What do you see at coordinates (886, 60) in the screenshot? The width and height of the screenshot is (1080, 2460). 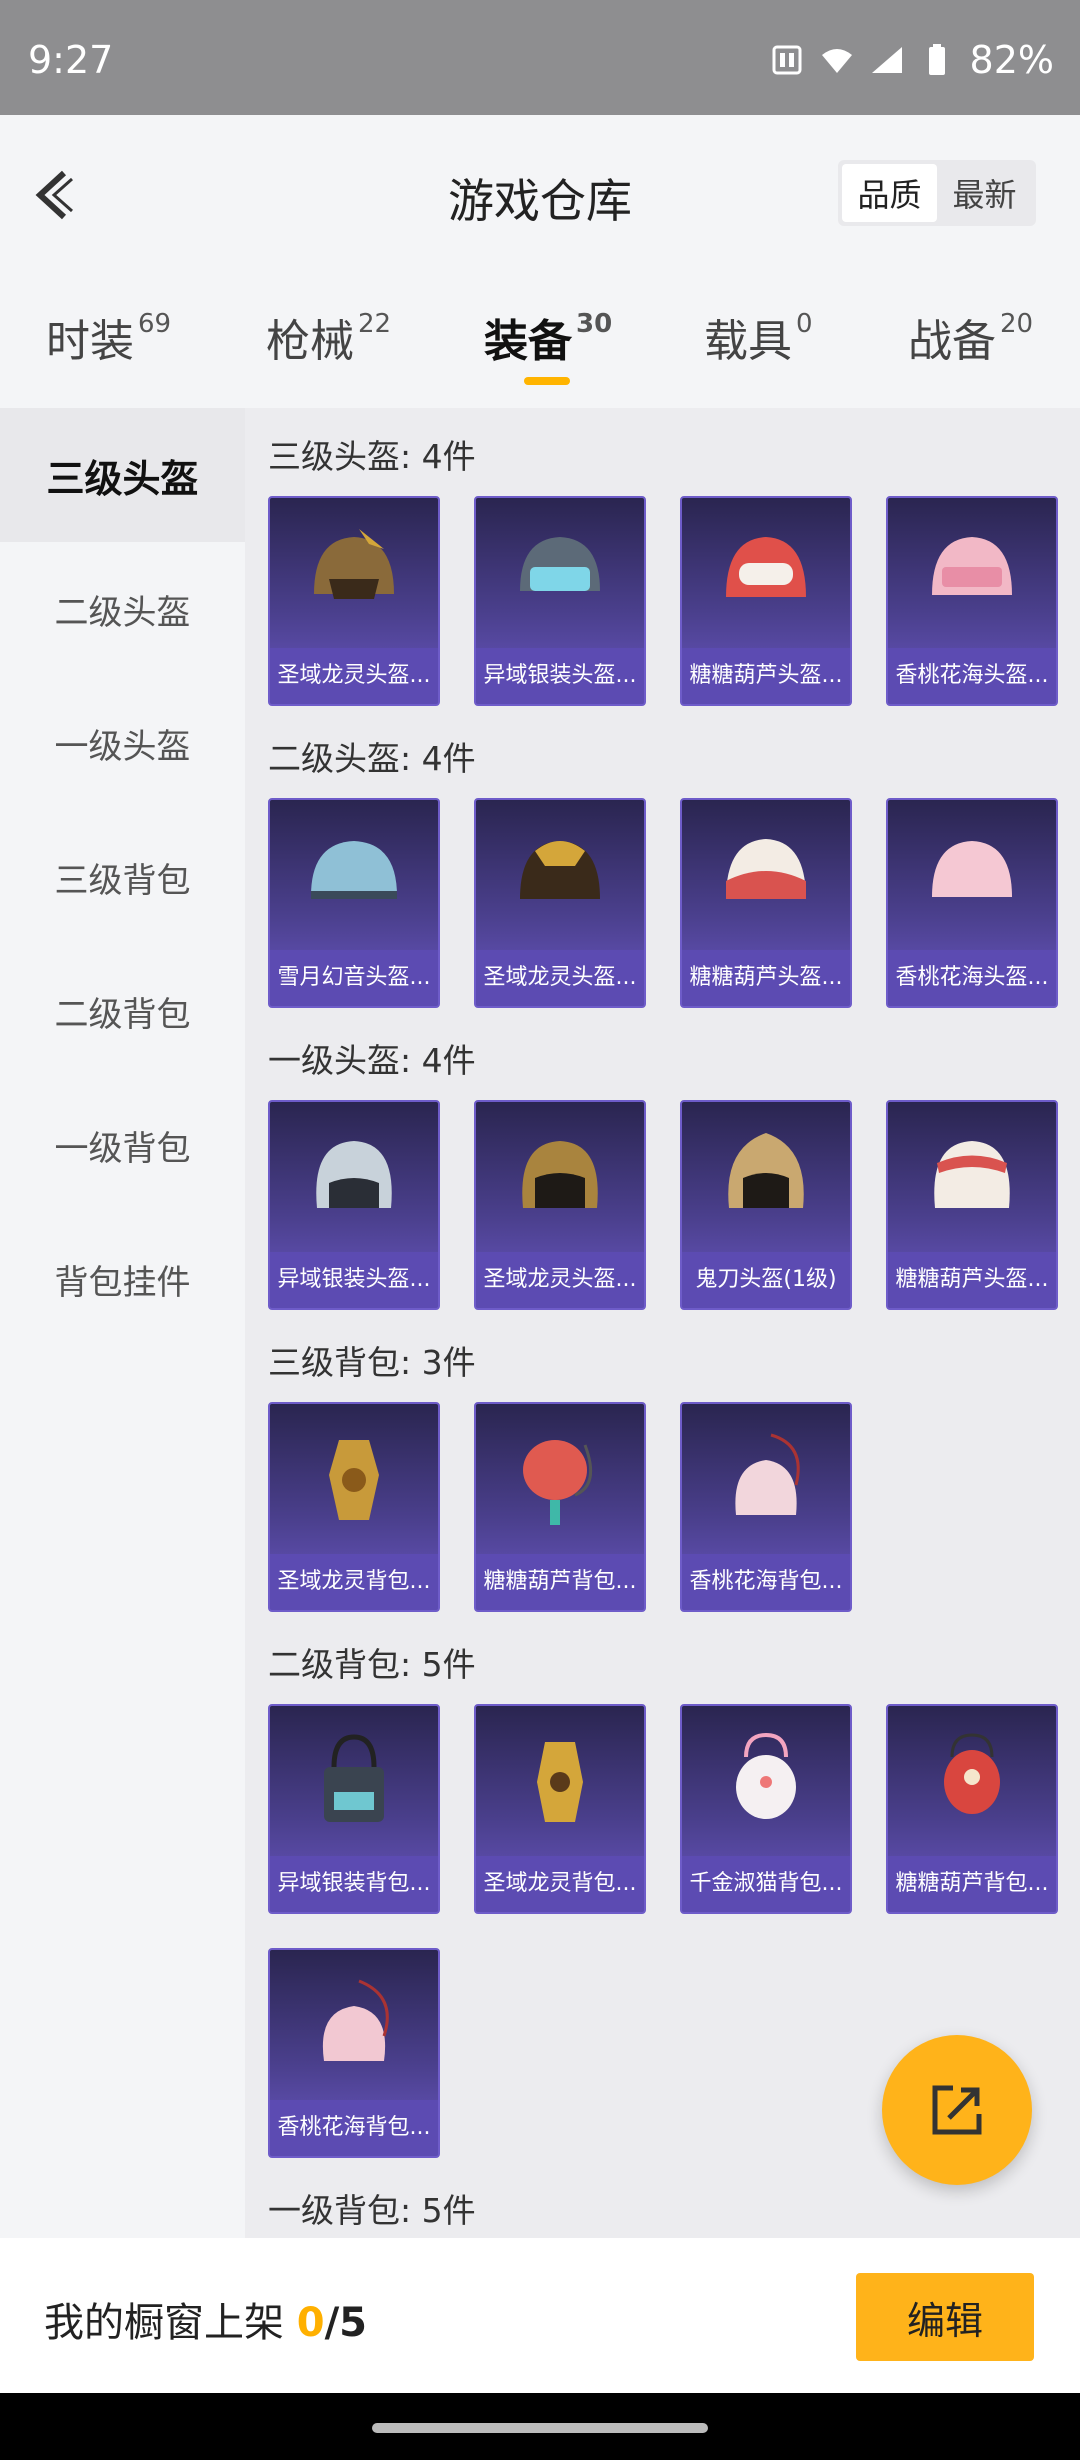 I see `signal-icon` at bounding box center [886, 60].